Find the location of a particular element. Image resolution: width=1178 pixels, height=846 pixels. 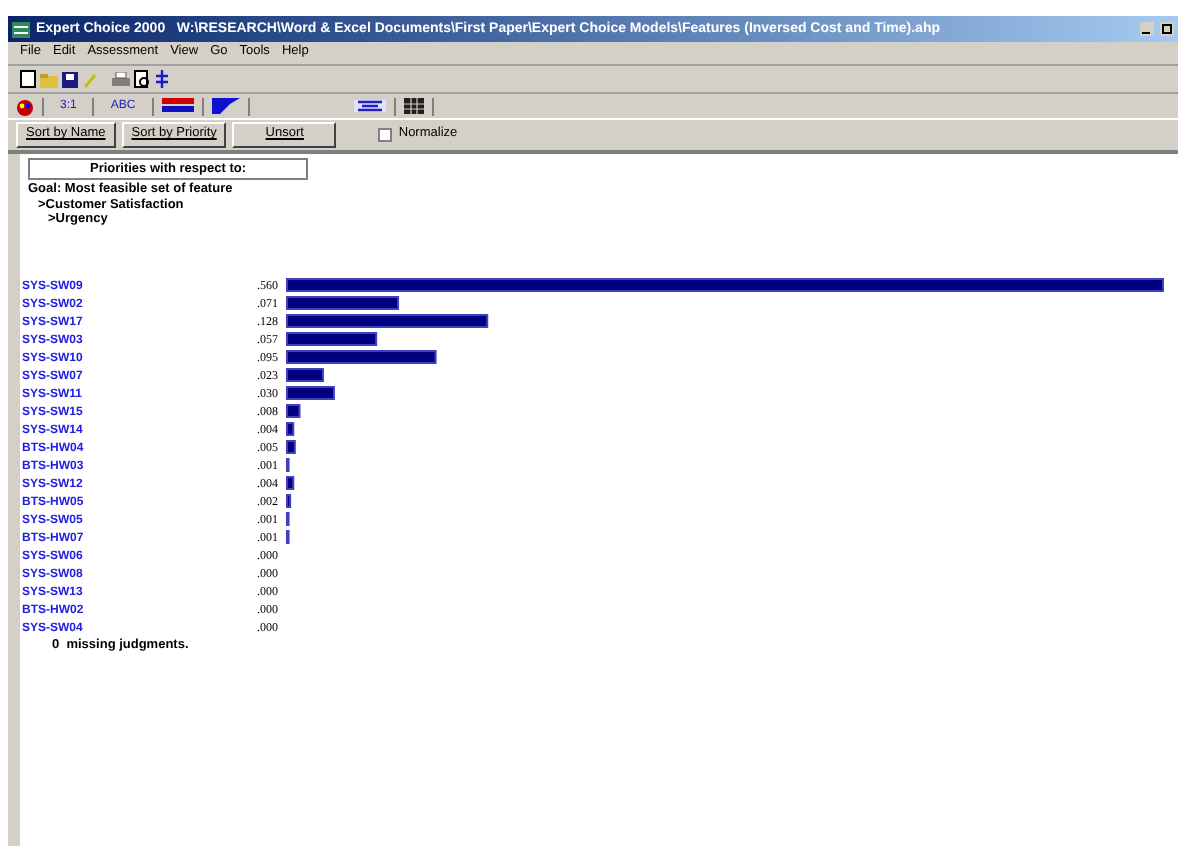

bars-icon is located at coordinates (177, 106).